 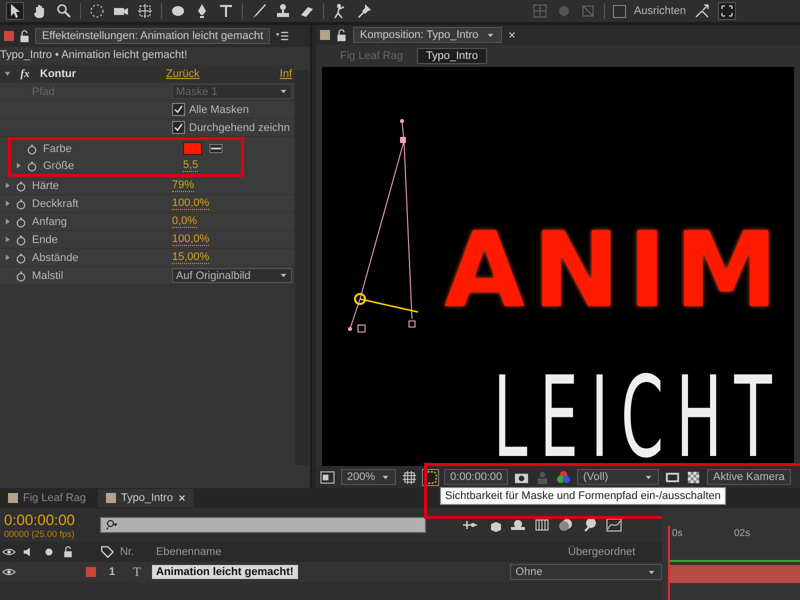 I want to click on crossed-box-icon, so click(x=588, y=11).